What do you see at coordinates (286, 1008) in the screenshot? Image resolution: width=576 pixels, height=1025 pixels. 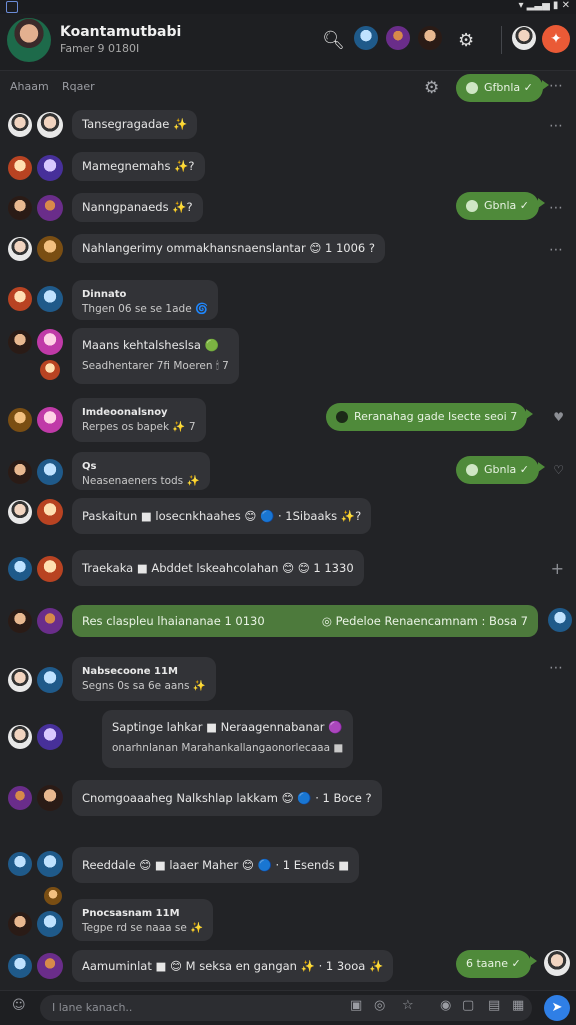 I see `message-input: I lane kanach..` at bounding box center [286, 1008].